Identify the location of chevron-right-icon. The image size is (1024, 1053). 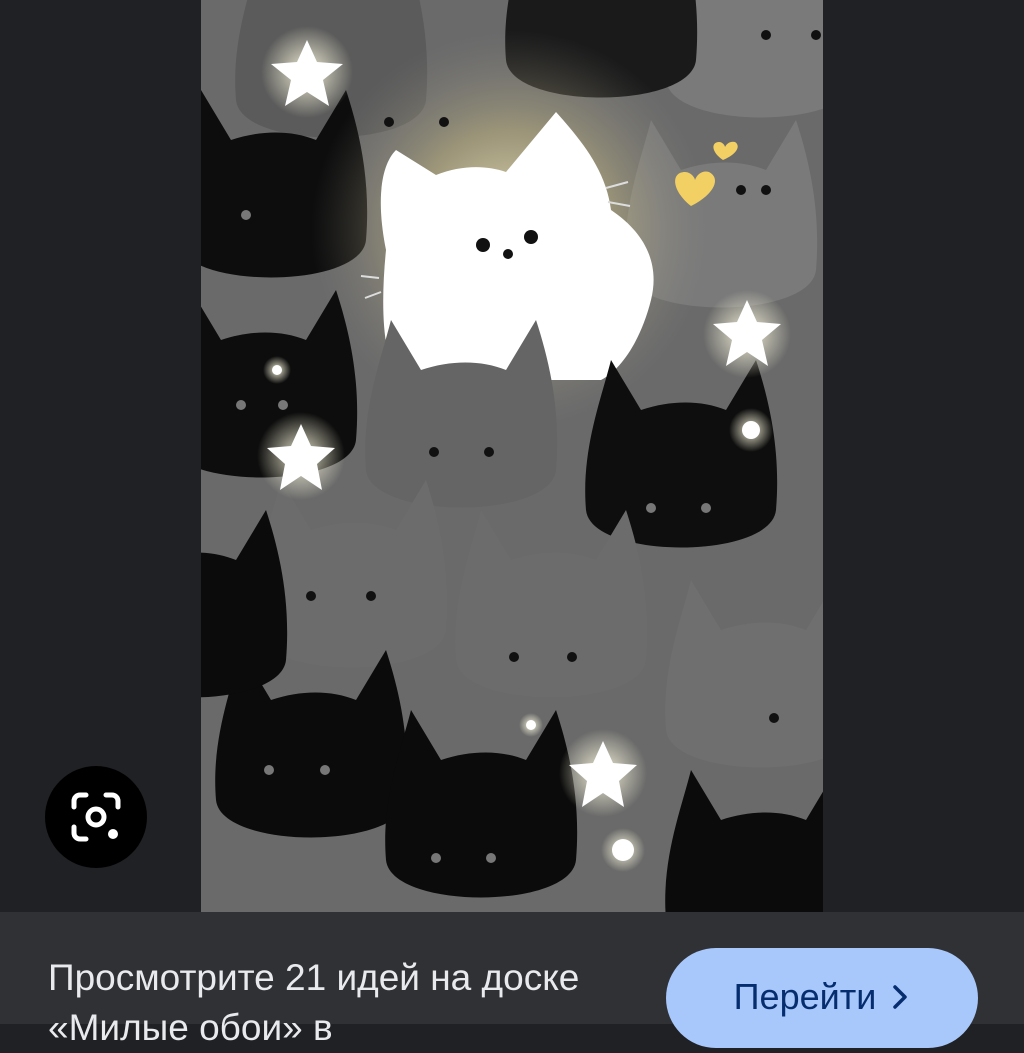
(900, 997).